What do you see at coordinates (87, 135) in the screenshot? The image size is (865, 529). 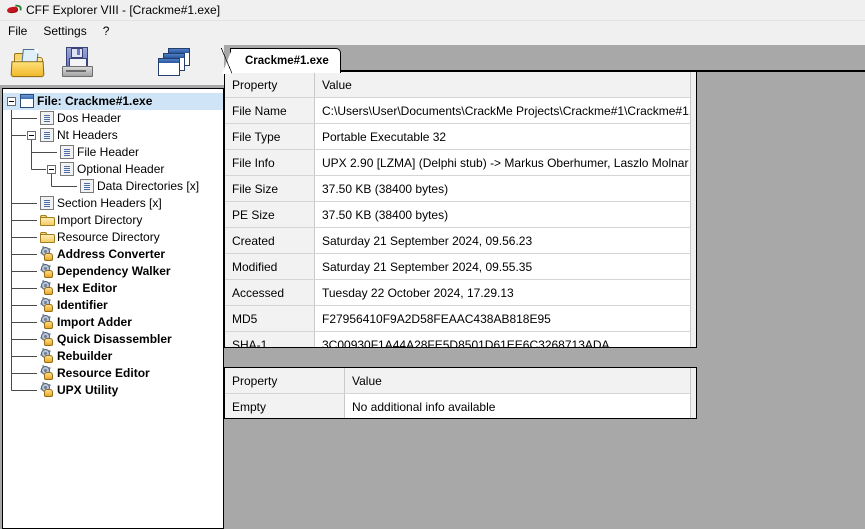 I see `tree-item-label: Nt Headers` at bounding box center [87, 135].